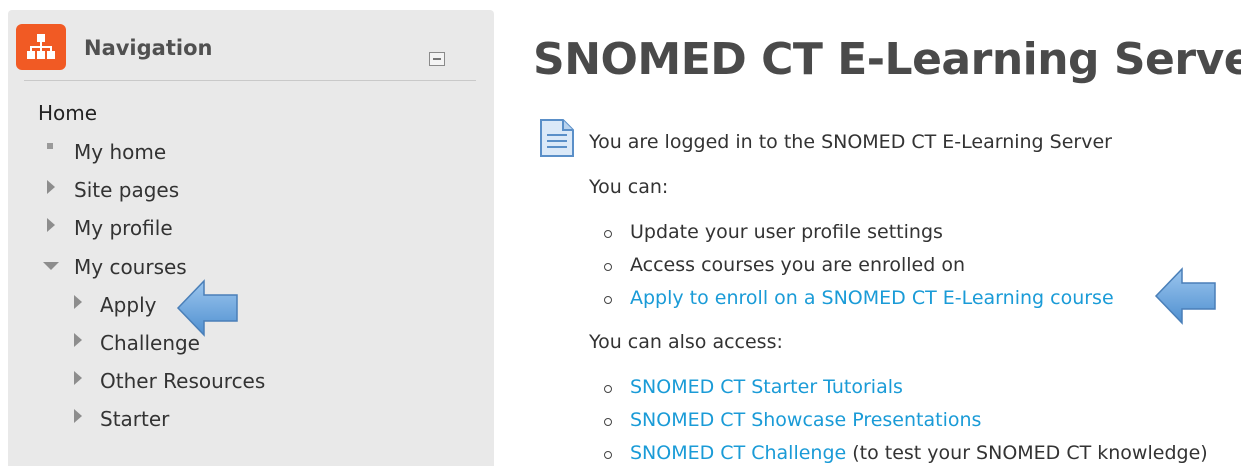 The height and width of the screenshot is (466, 1241). What do you see at coordinates (786, 232) in the screenshot?
I see `update-profile-text: Update your user profile settings` at bounding box center [786, 232].